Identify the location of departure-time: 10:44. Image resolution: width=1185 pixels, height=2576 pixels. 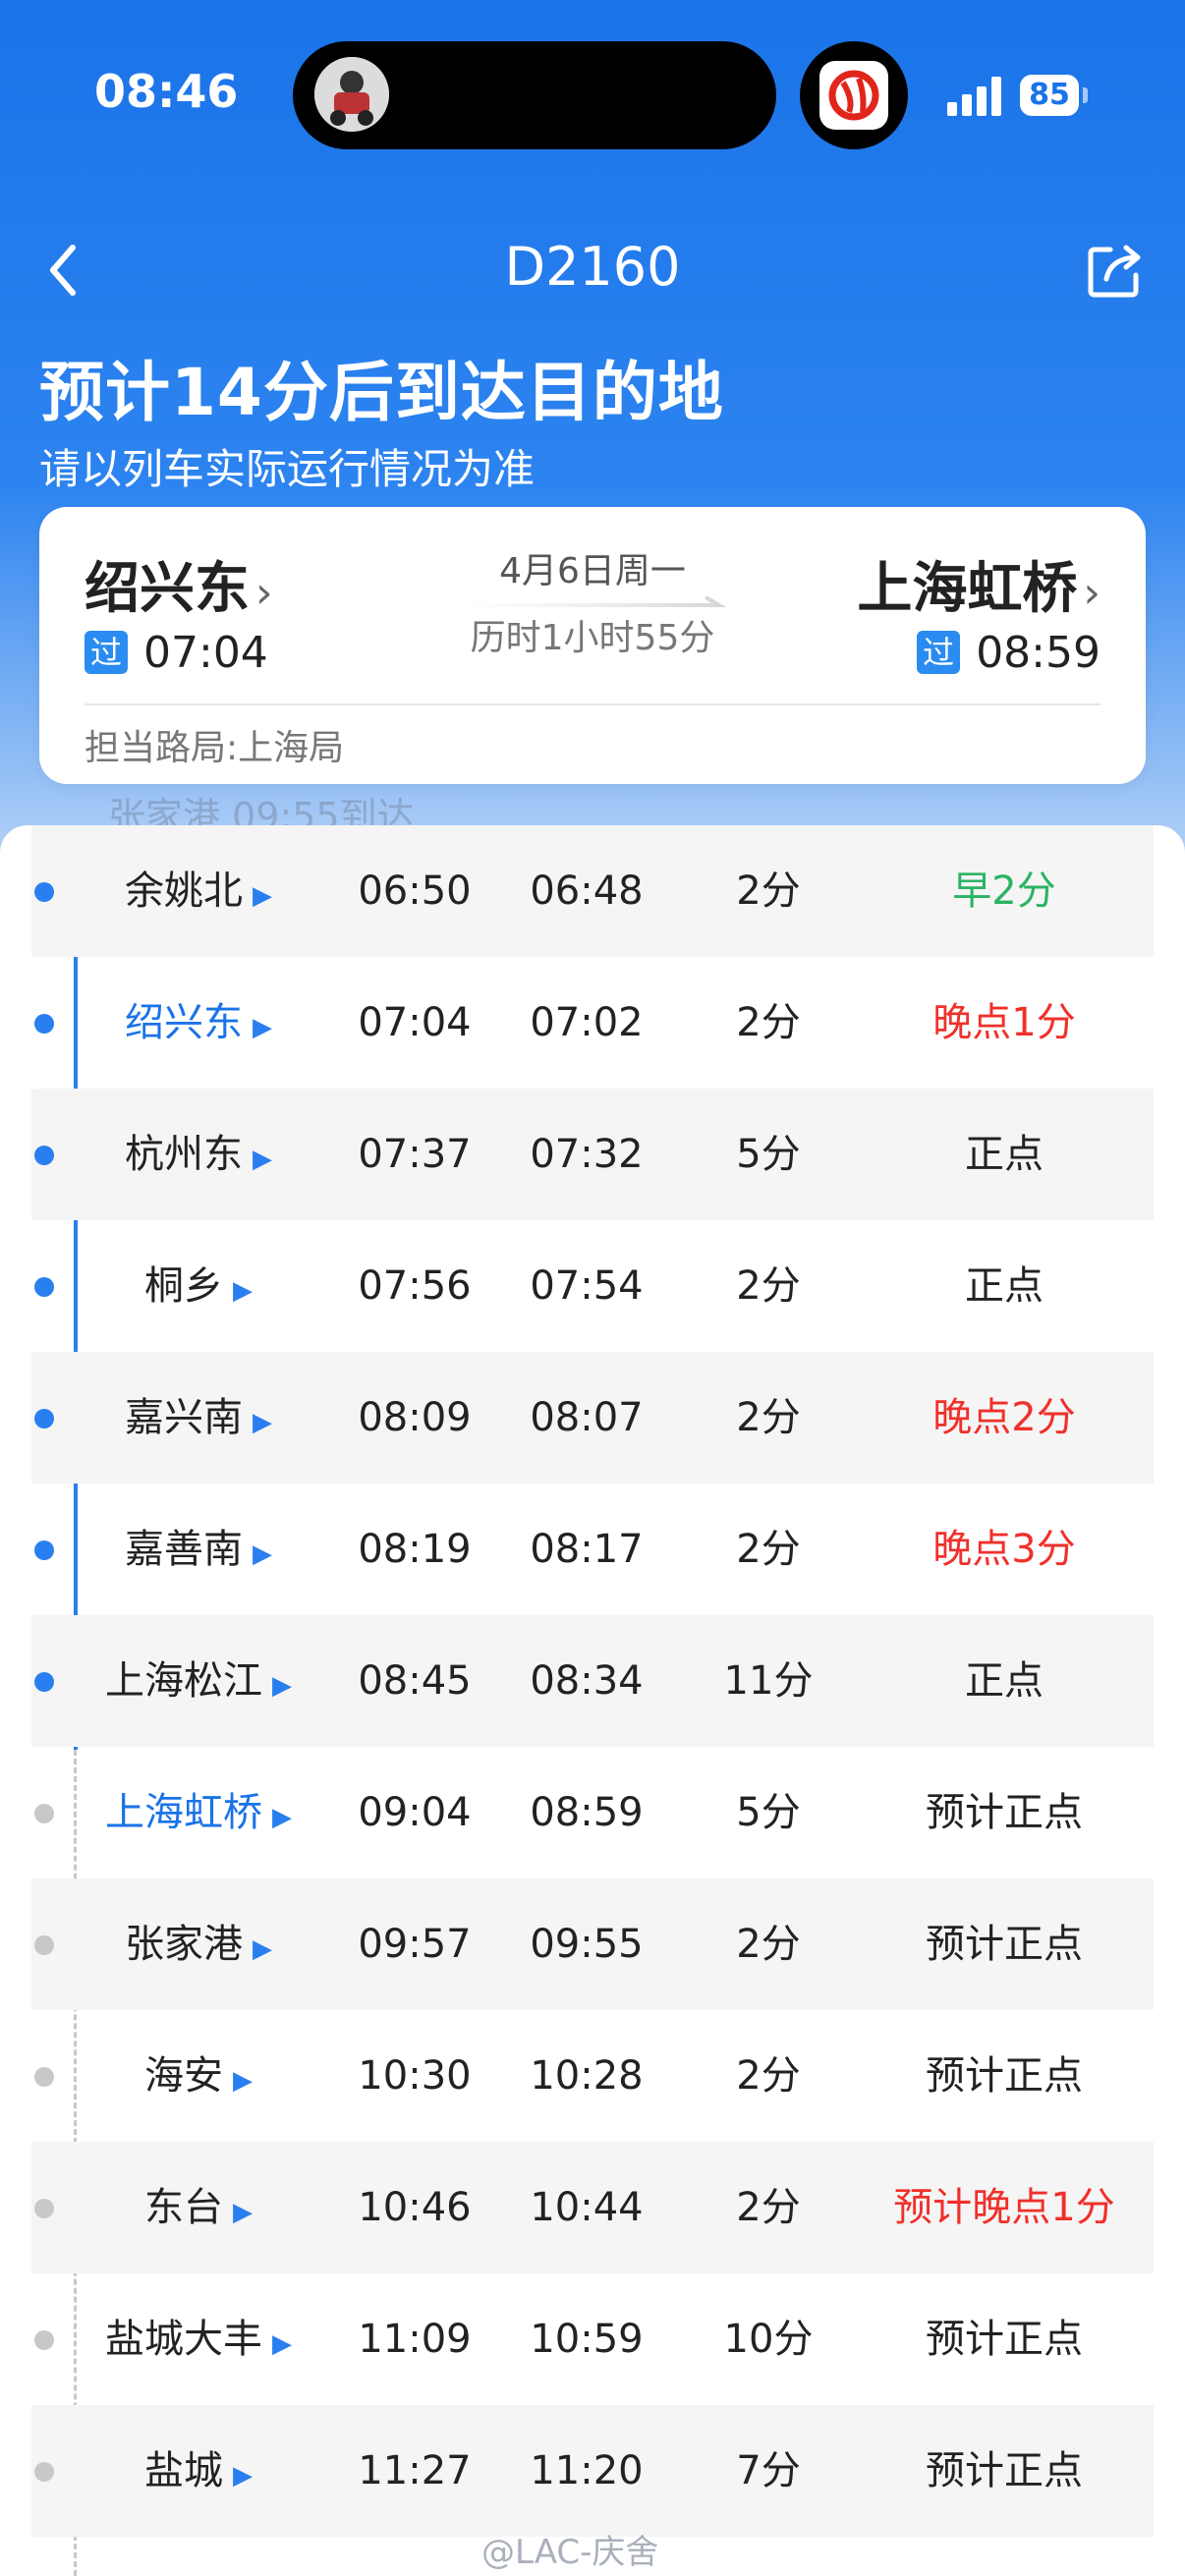
(587, 2207).